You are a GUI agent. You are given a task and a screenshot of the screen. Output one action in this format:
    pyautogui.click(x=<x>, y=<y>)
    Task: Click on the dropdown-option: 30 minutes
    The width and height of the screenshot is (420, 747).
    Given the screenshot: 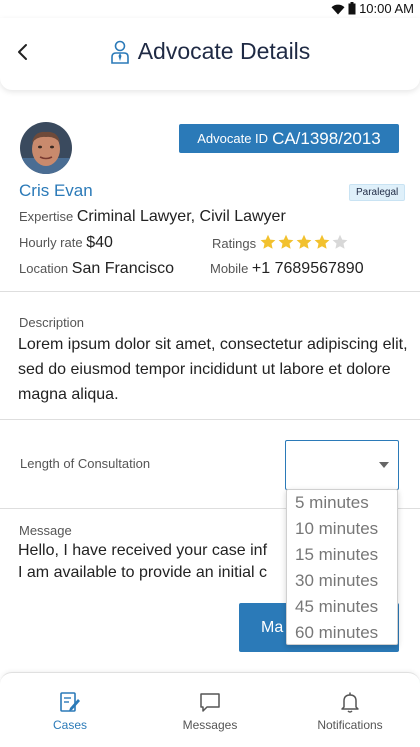 What is the action you would take?
    pyautogui.click(x=342, y=581)
    